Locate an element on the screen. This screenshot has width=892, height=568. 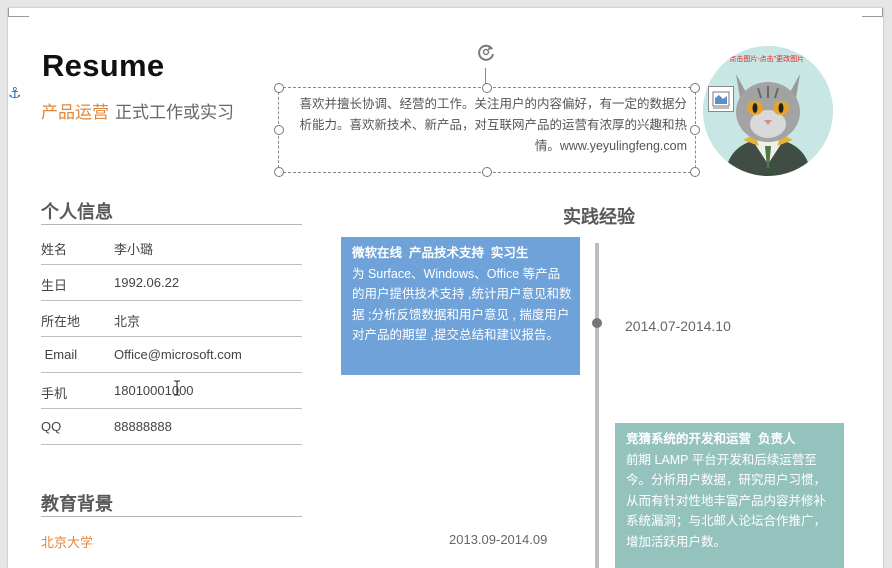
info-label: 所在地 is located at coordinates (61, 321).